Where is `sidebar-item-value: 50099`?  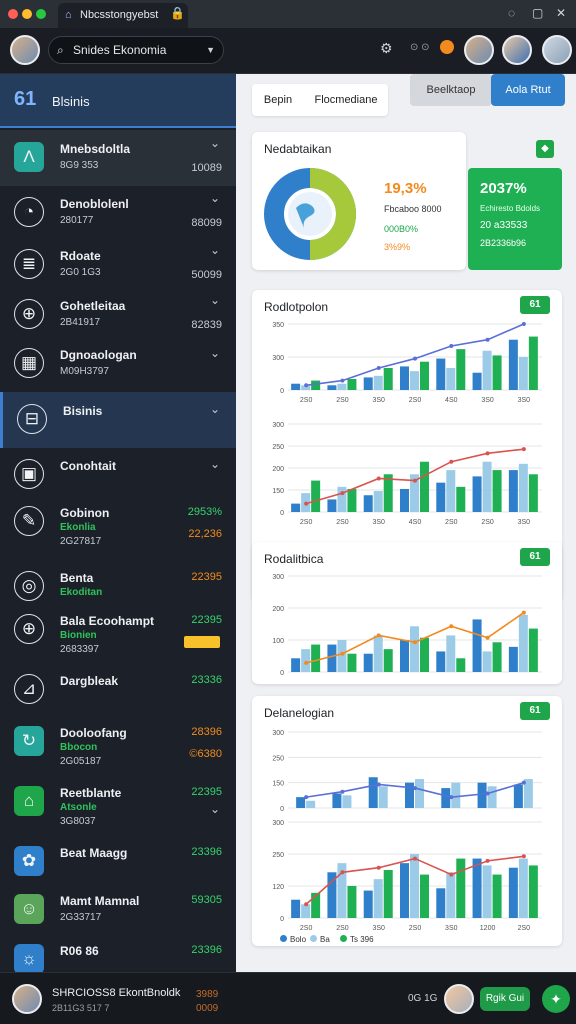
sidebar-item-value: 50099 is located at coordinates (206, 275).